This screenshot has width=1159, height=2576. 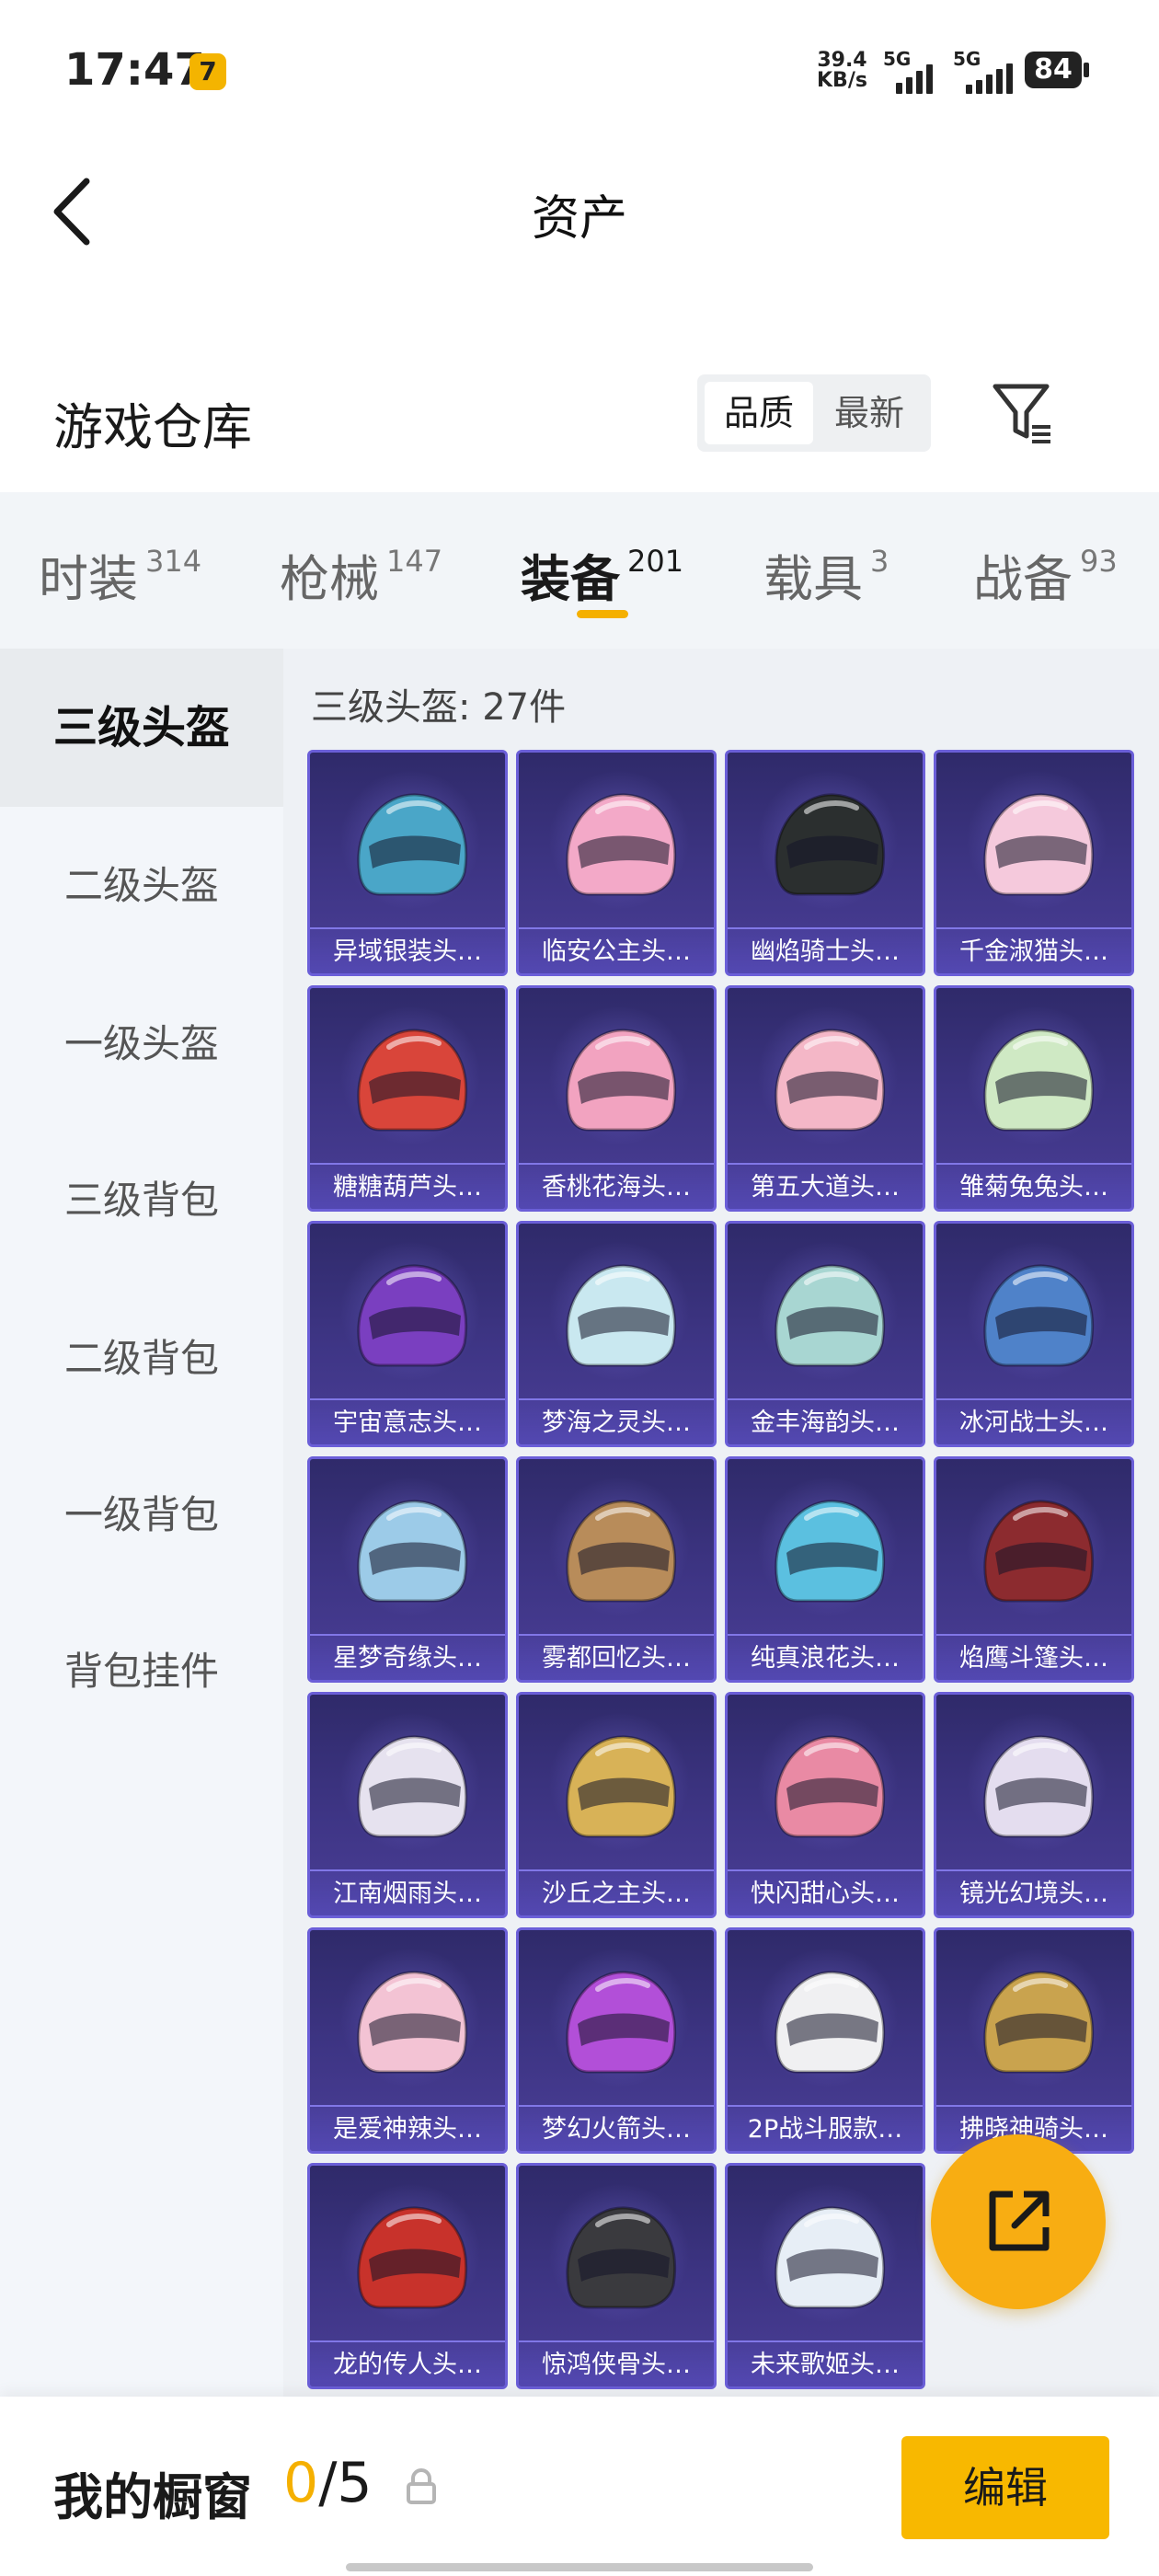 I want to click on share-button, so click(x=1018, y=2221).